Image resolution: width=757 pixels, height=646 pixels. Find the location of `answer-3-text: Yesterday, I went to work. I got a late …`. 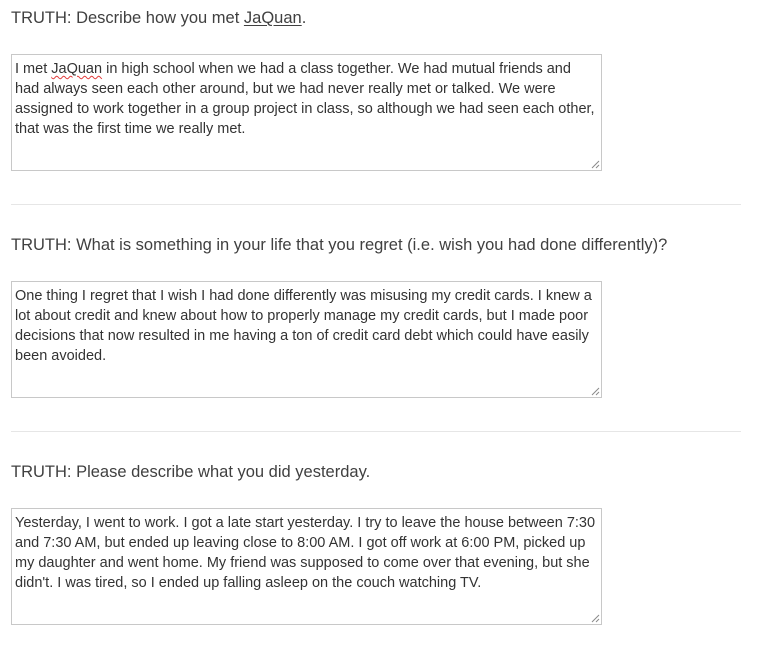

answer-3-text: Yesterday, I went to work. I got a late … is located at coordinates (307, 553).